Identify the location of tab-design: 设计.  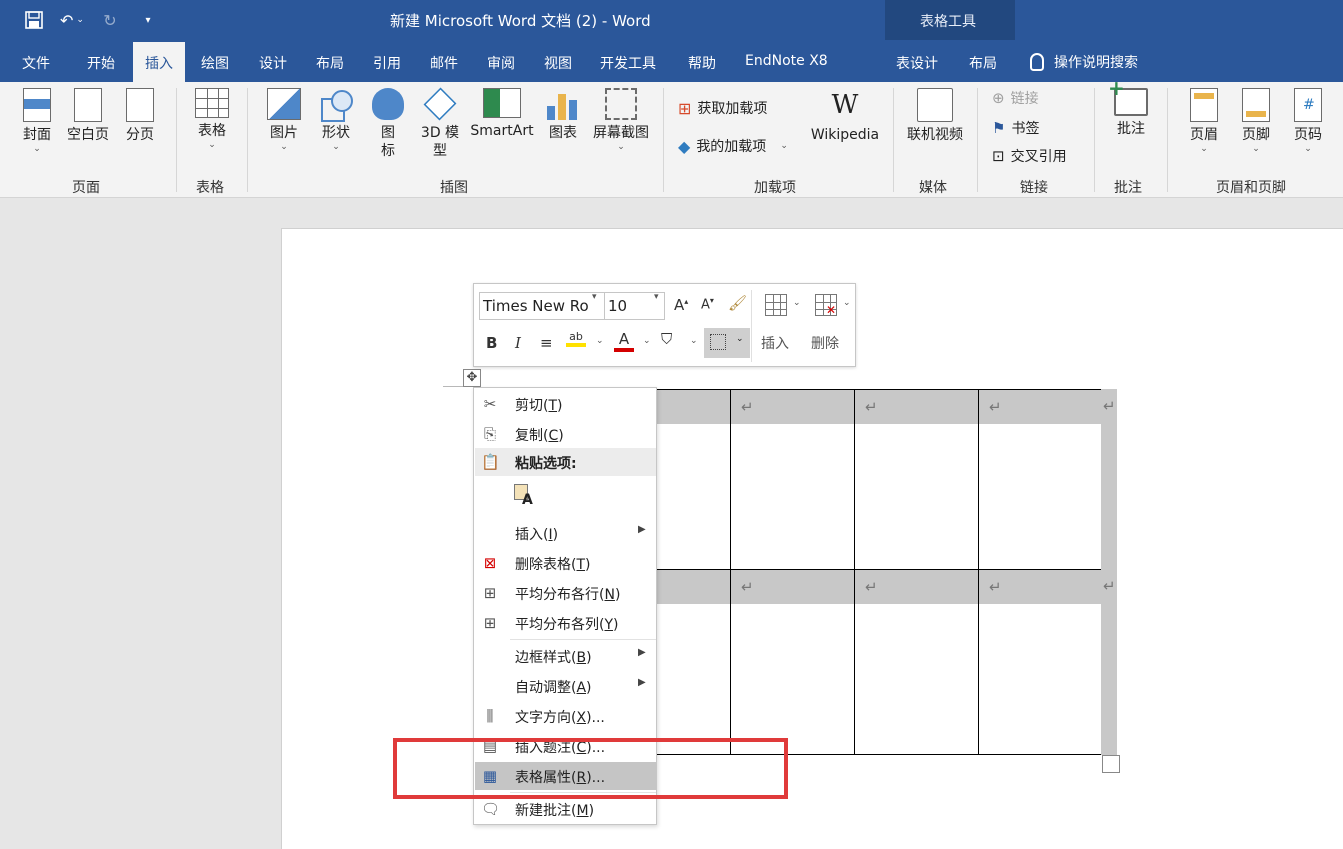
(273, 63).